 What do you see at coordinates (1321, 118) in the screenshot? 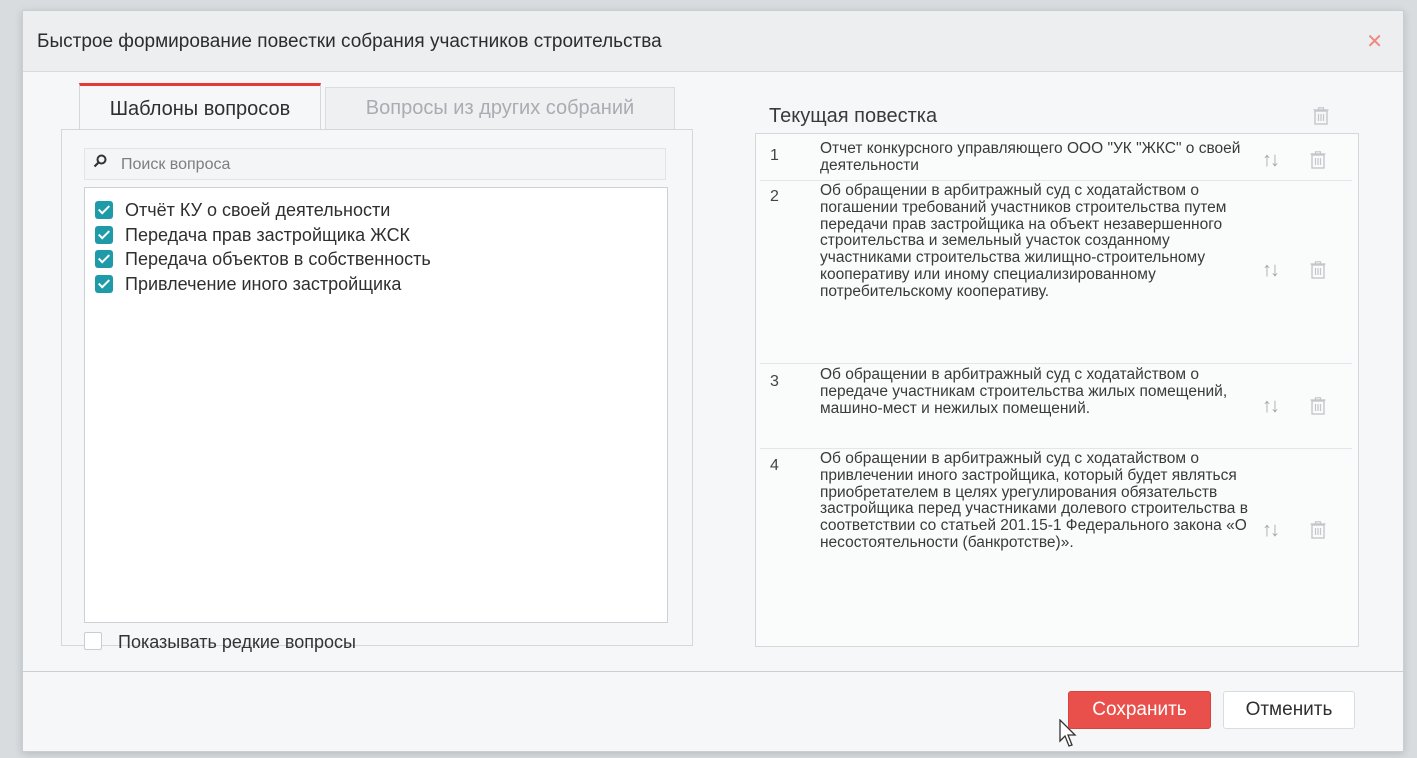
I see `clear-agenda-trash-icon` at bounding box center [1321, 118].